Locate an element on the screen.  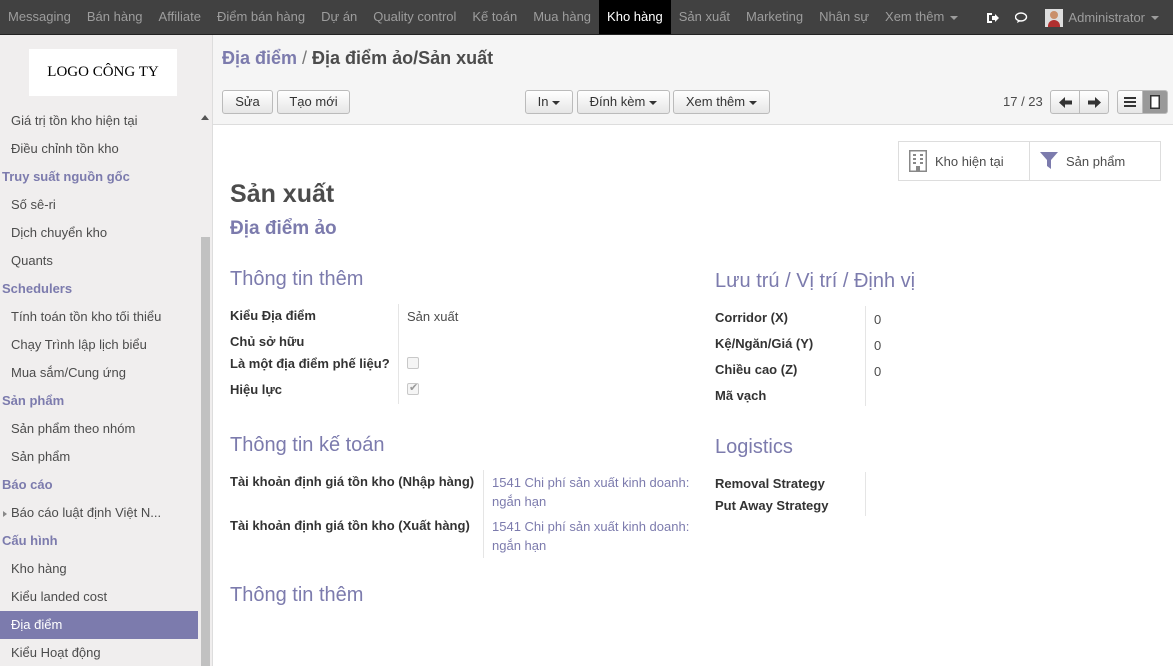
sidebar-item-mua-sam-cung-ung: Mua sắm/Cung ứng is located at coordinates (99, 373).